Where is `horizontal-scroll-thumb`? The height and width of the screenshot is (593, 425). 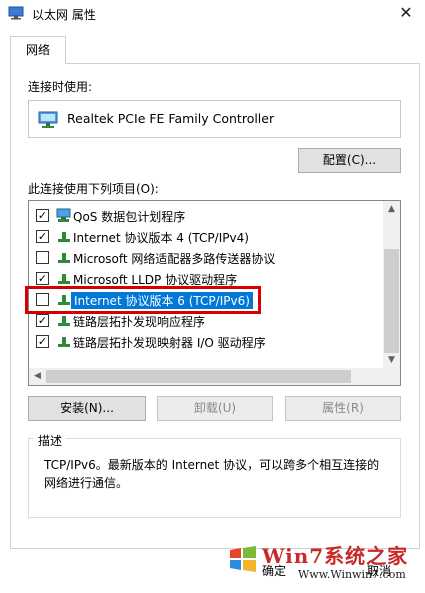 horizontal-scroll-thumb is located at coordinates (198, 376).